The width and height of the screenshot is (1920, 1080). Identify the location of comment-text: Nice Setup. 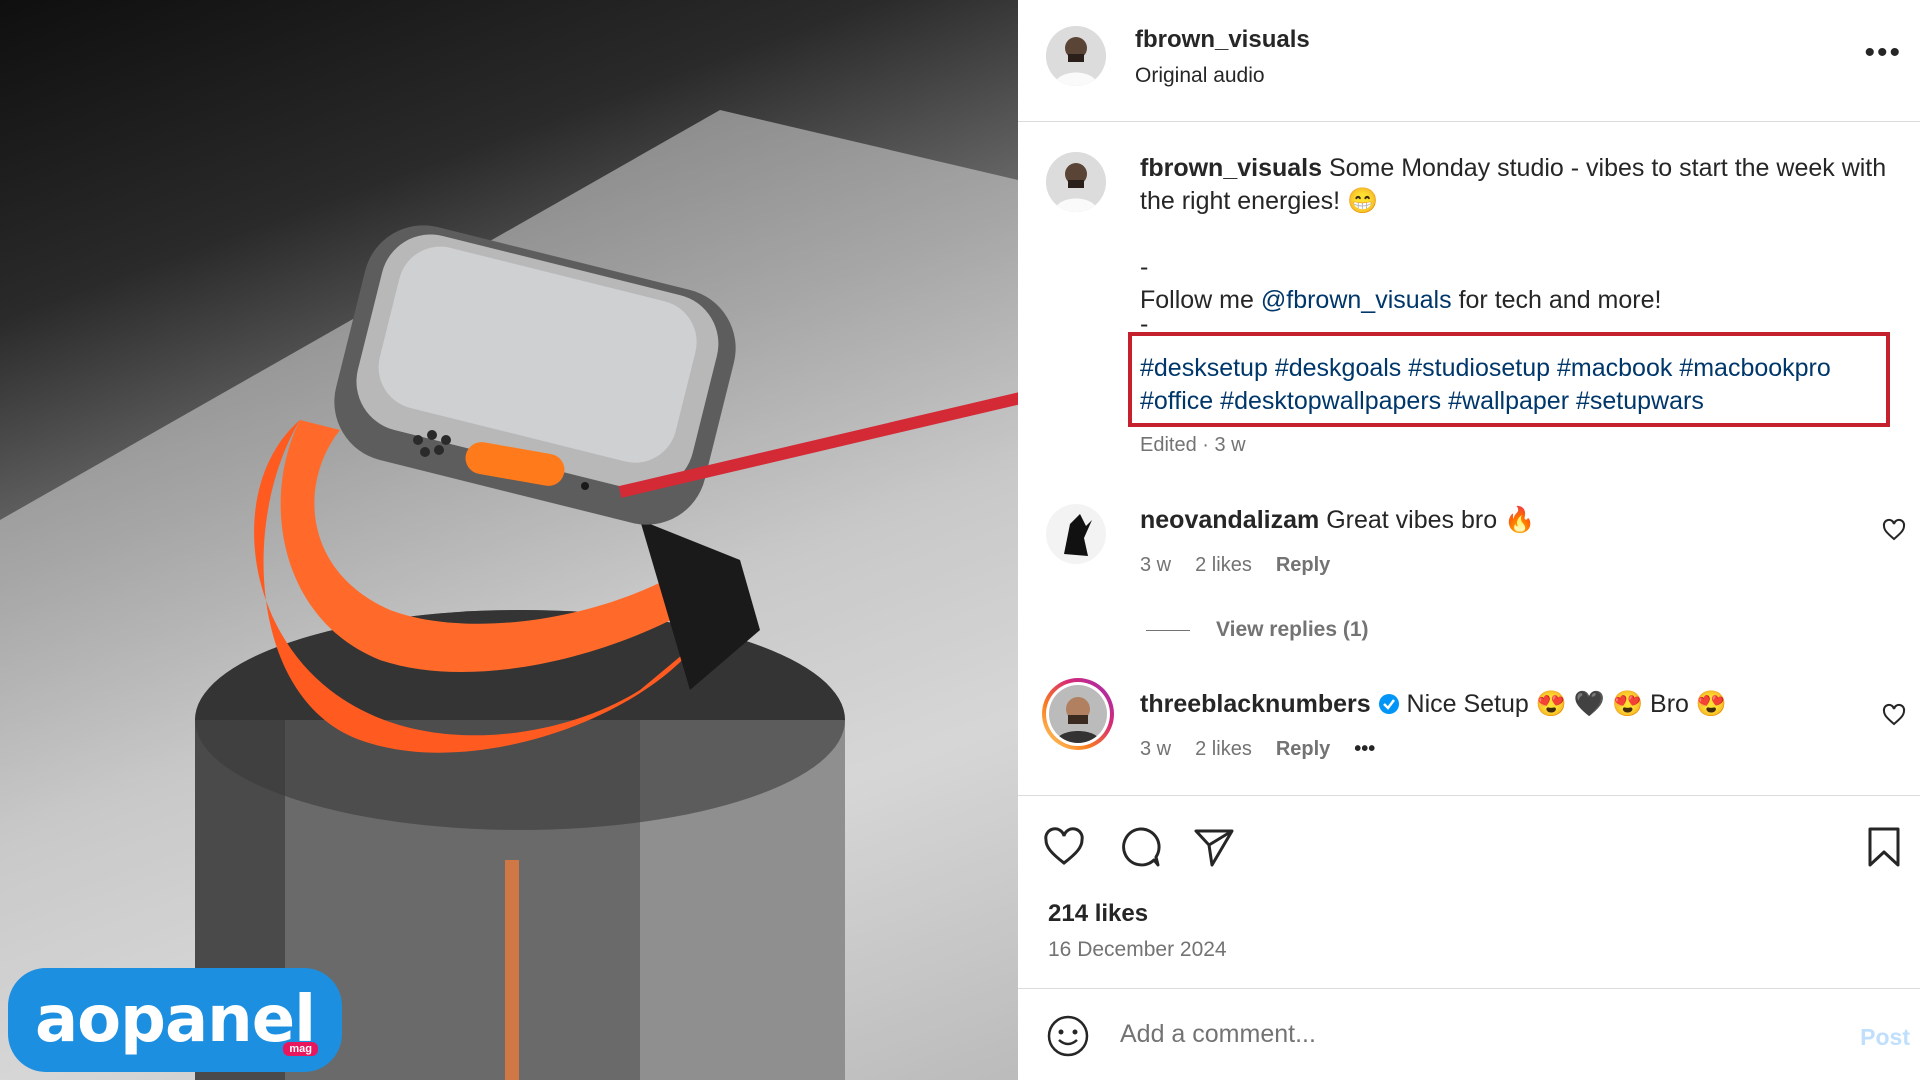
(1467, 704).